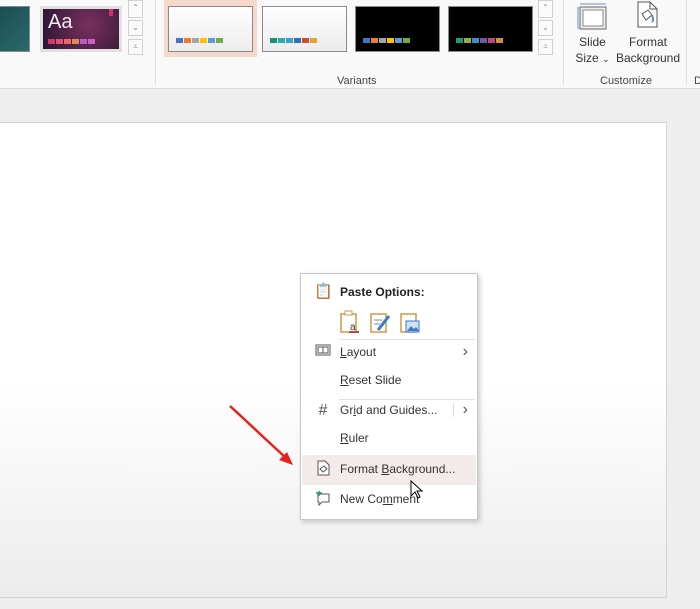 Image resolution: width=700 pixels, height=609 pixels. What do you see at coordinates (361, 352) in the screenshot?
I see `label-part: ayout` at bounding box center [361, 352].